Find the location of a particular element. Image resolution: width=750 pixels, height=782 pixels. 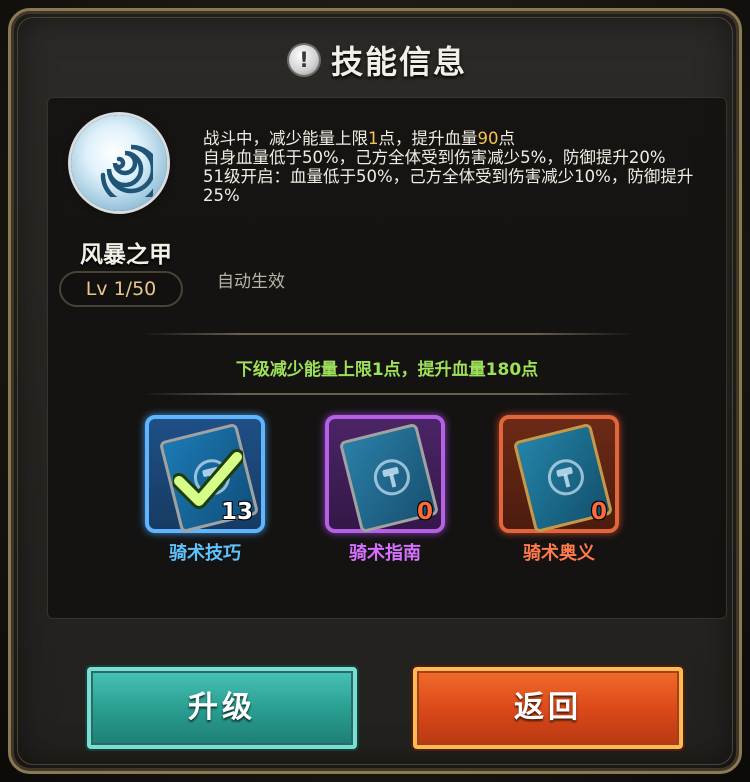

skill-level-badge: Lv 1/50 is located at coordinates (121, 289).